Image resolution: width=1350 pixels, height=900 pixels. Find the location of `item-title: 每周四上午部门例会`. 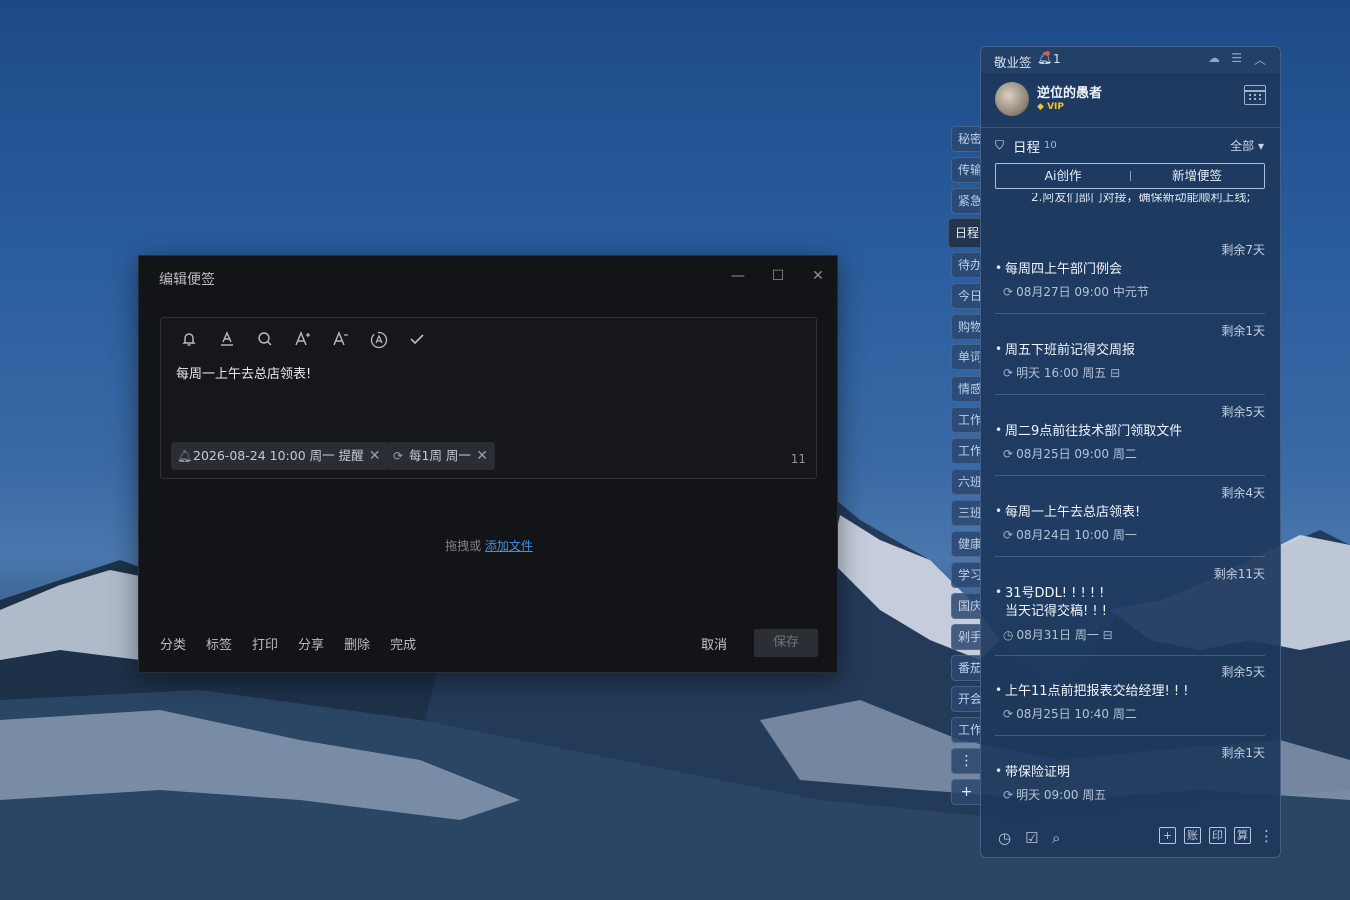

item-title: 每周四上午部门例会 is located at coordinates (1064, 269).